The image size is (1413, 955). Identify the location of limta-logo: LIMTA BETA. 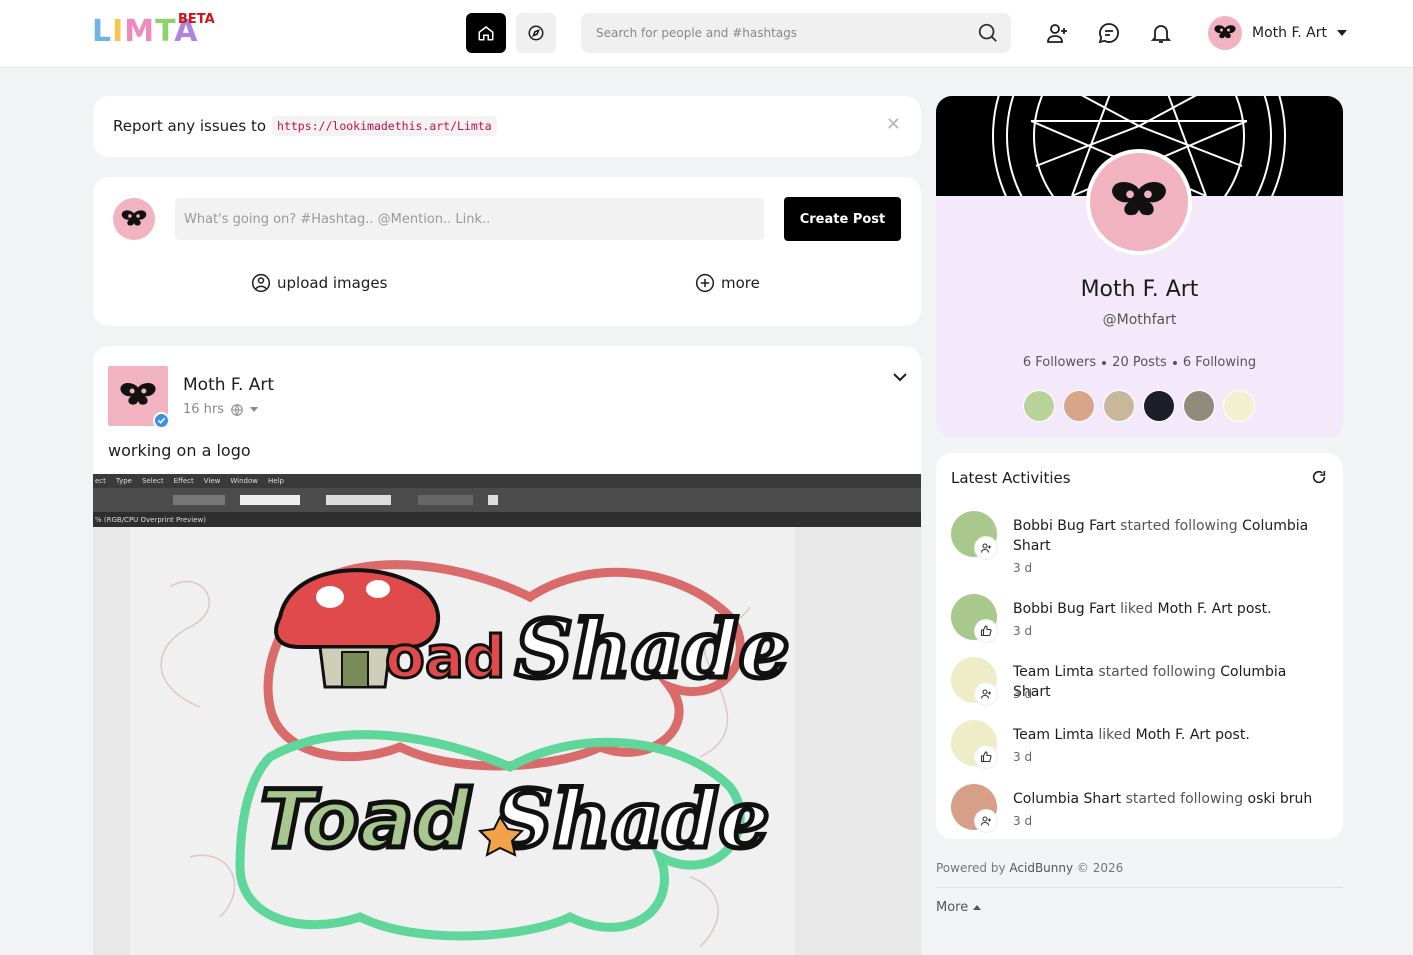
(154, 33).